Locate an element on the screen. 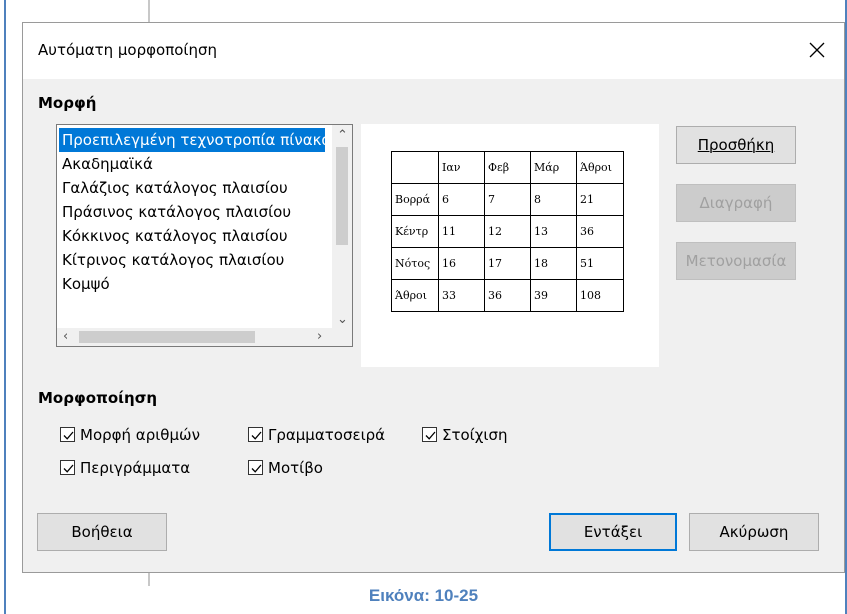  delete-button: Διαγραφή is located at coordinates (736, 203).